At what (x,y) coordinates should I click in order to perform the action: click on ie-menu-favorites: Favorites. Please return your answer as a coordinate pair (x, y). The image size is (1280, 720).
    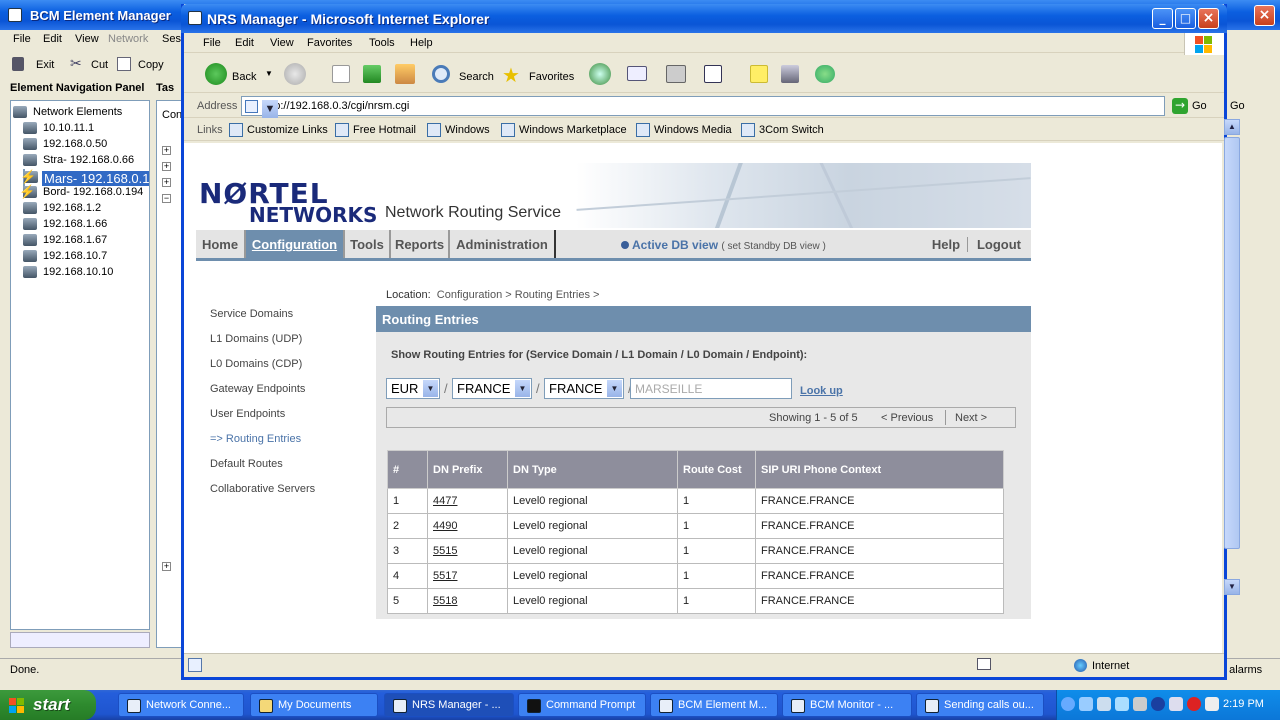
    Looking at the image, I should click on (329, 43).